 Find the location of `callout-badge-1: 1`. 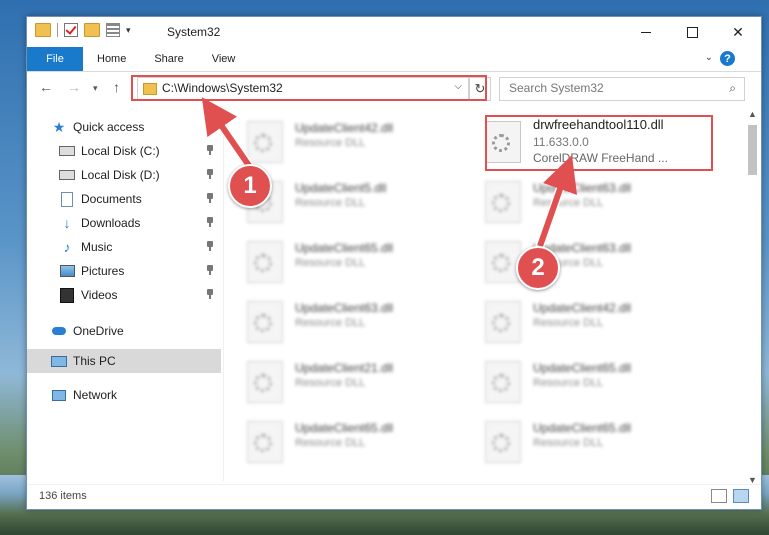

callout-badge-1: 1 is located at coordinates (250, 186).